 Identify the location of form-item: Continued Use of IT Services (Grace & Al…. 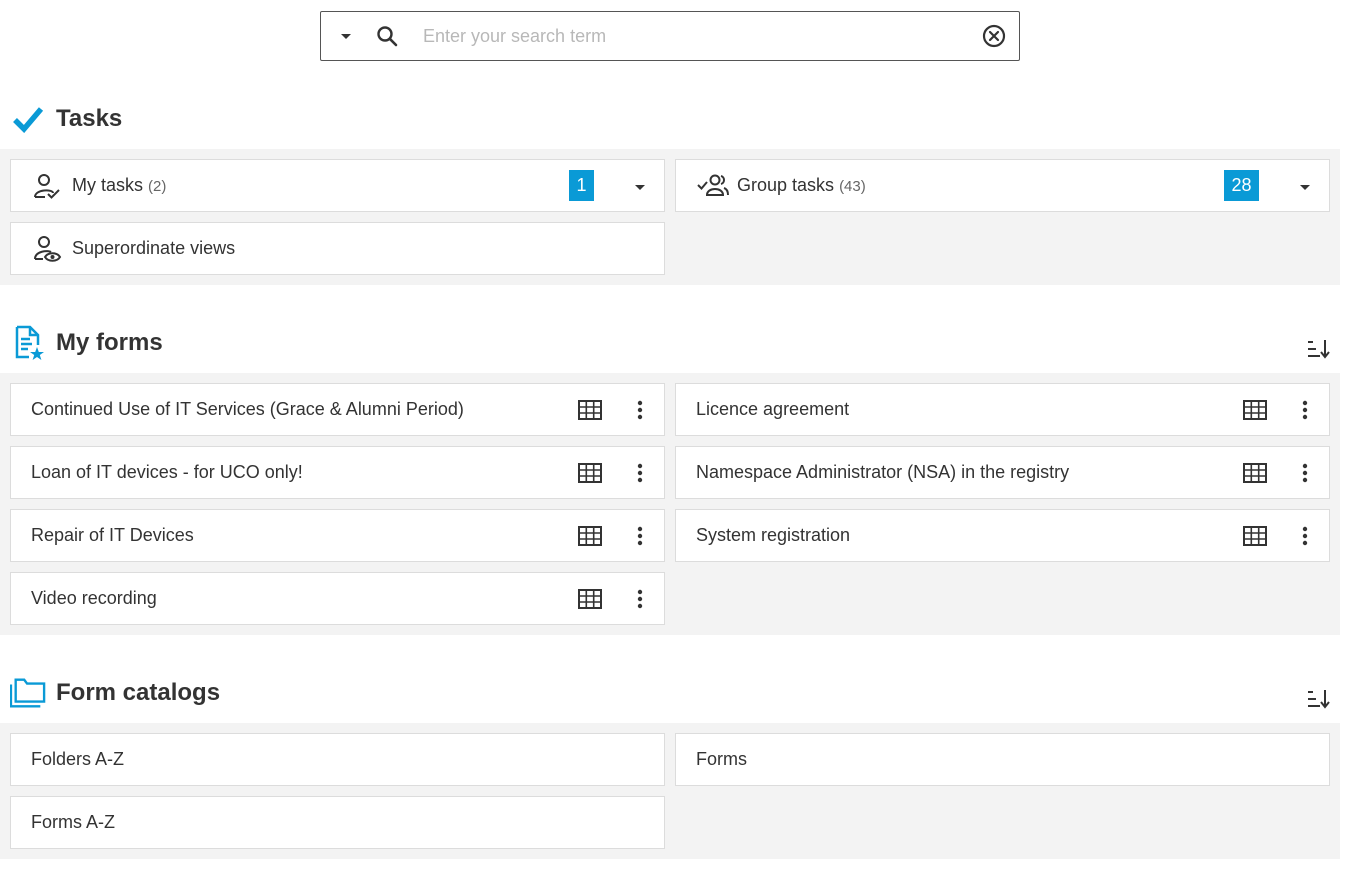
(337, 409).